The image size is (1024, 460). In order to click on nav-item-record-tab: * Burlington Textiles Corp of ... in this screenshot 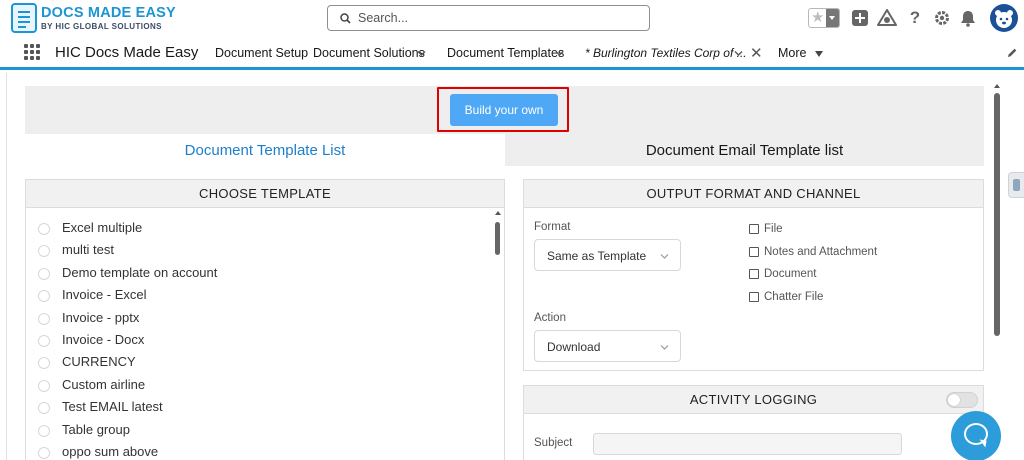, I will do `click(666, 53)`.